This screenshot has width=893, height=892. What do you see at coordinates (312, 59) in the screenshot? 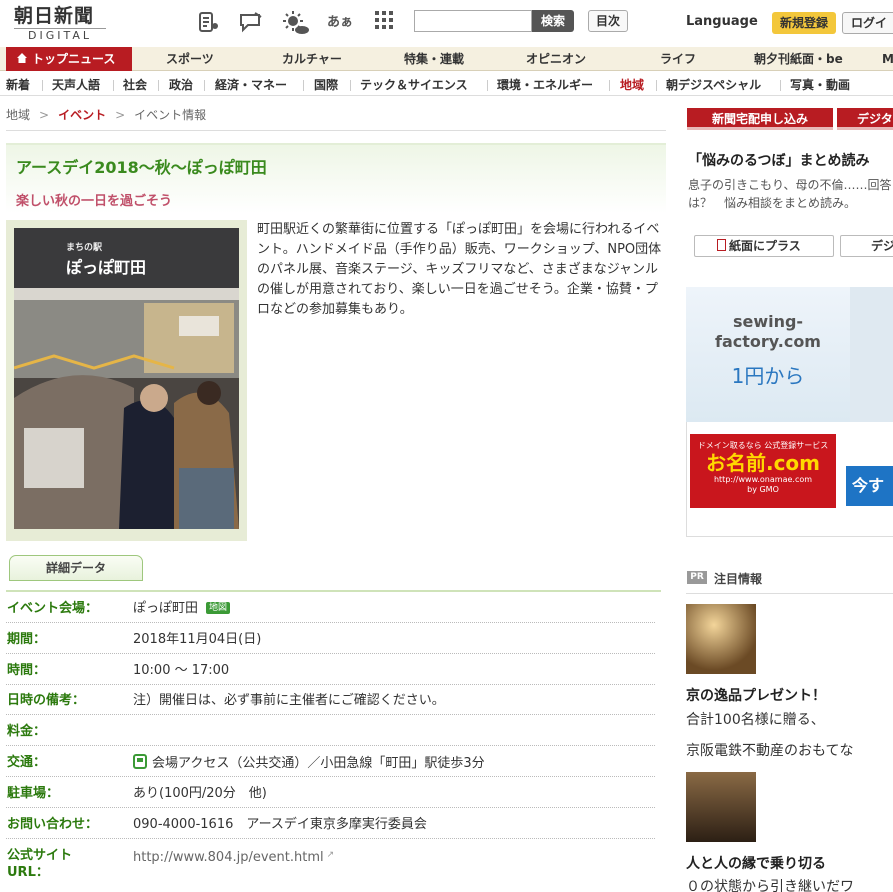
I see `nav-culture: カルチャー` at bounding box center [312, 59].